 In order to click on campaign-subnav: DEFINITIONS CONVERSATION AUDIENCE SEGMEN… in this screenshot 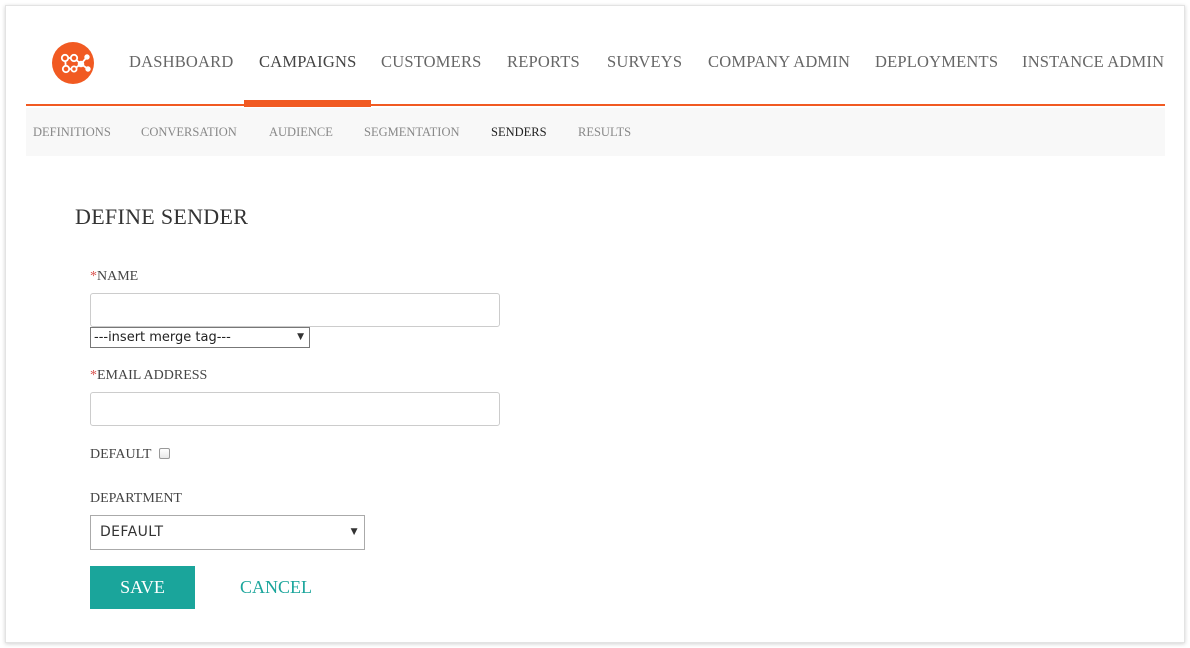, I will do `click(595, 132)`.